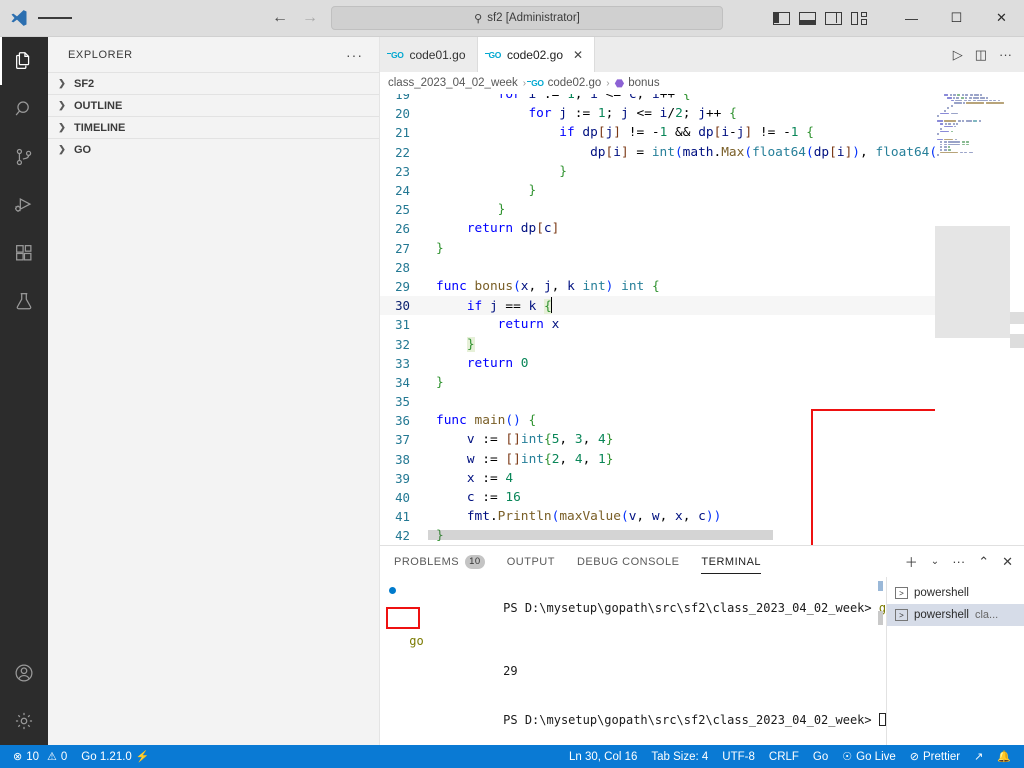 The width and height of the screenshot is (1024, 768). Describe the element at coordinates (981, 55) in the screenshot. I see `split-editor-button: ◫` at that location.